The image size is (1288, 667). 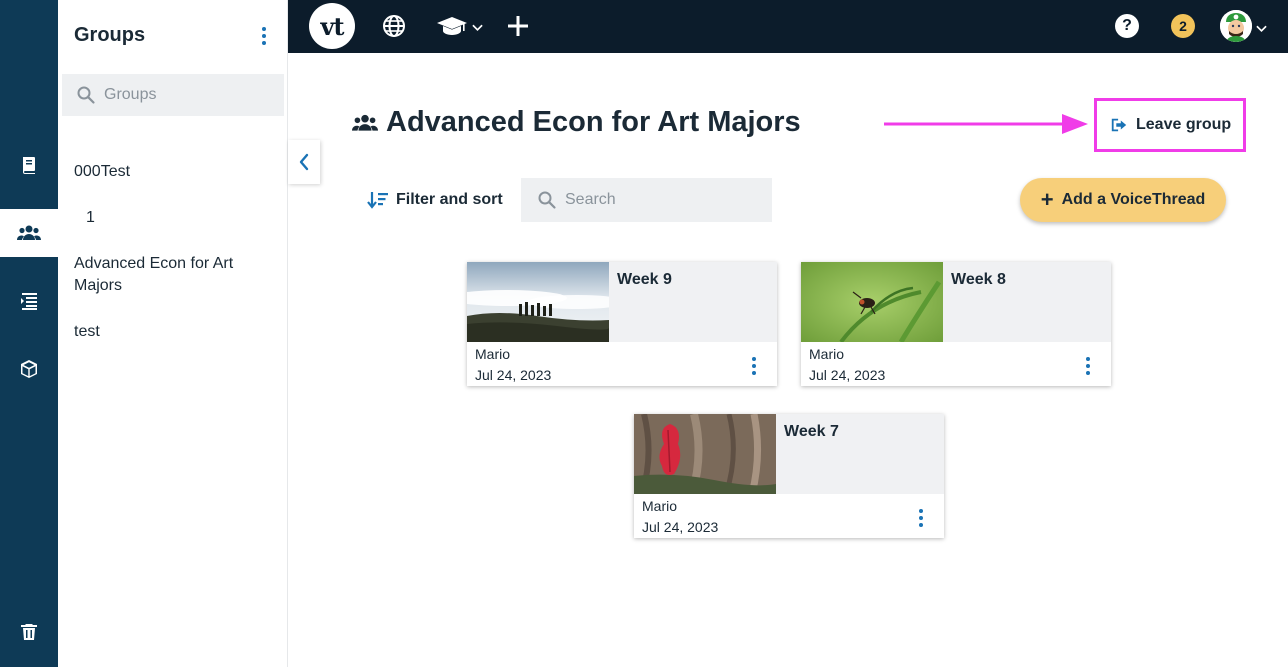 I want to click on filter-sort-label: Filter and sort, so click(x=449, y=199).